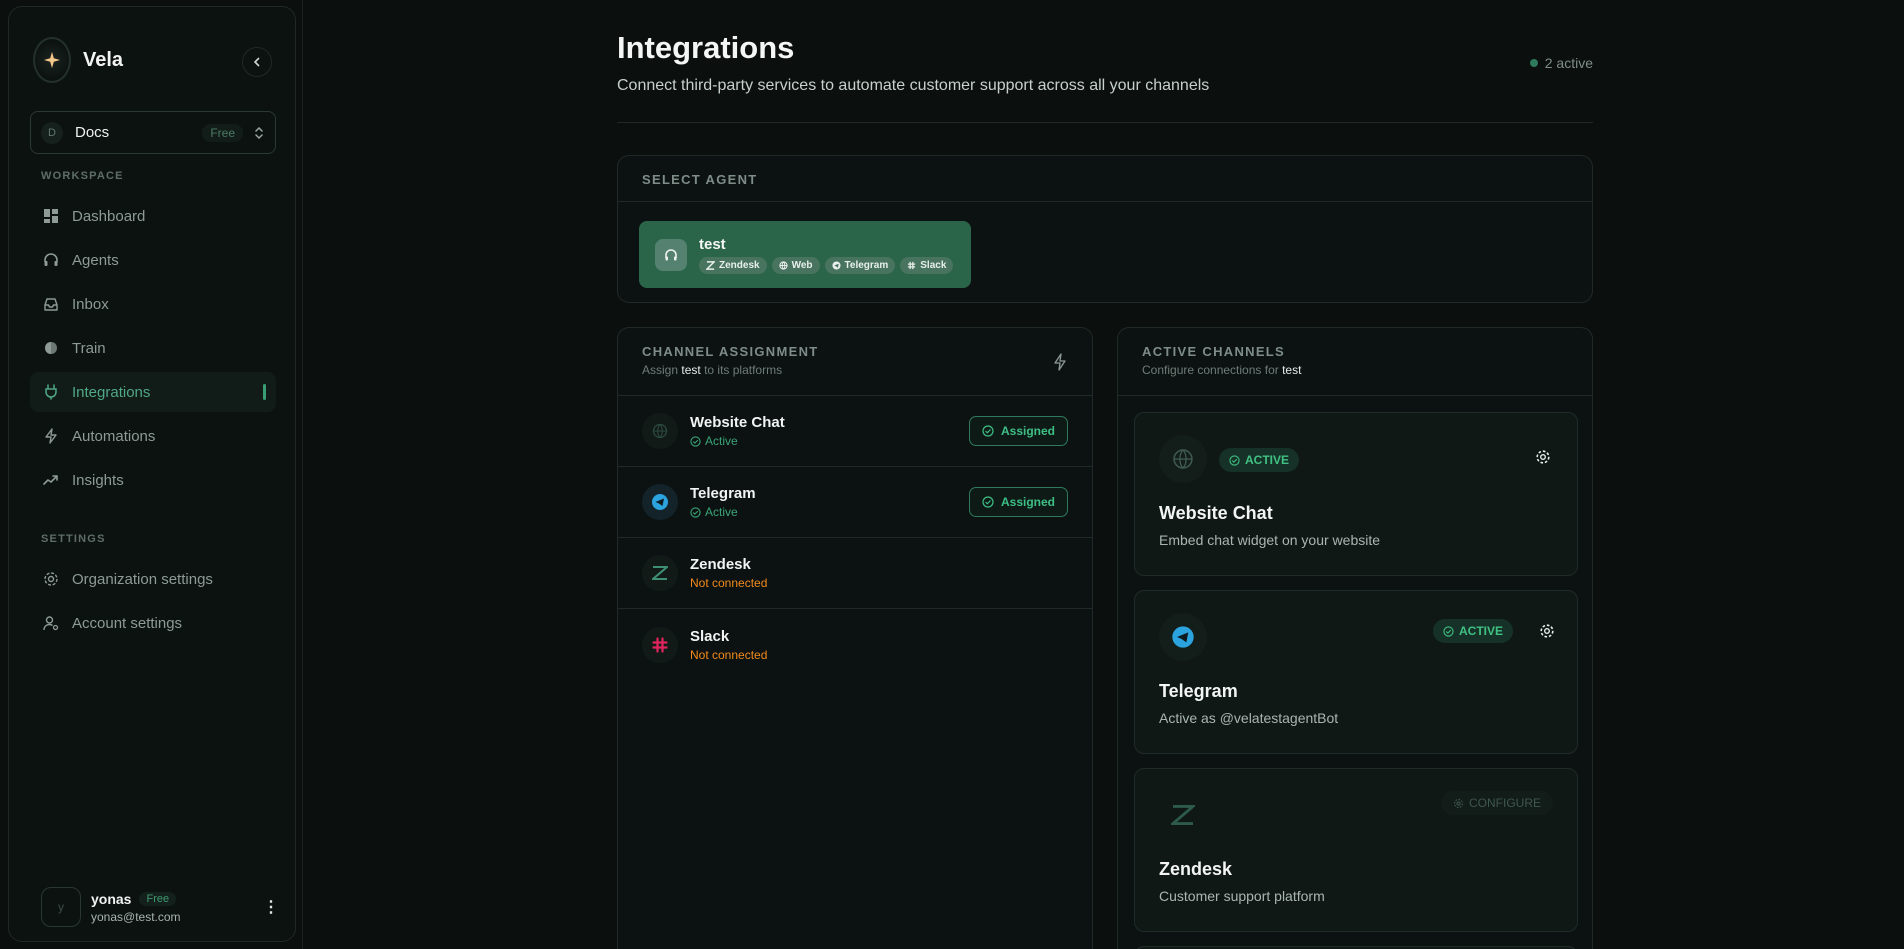 This screenshot has height=949, width=1904. I want to click on agent-card-test: test Zendesk Web Telegram Slack, so click(805, 254).